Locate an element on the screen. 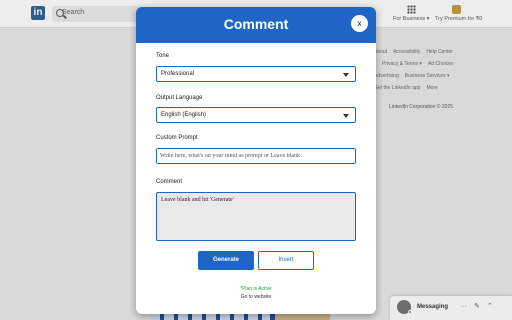 The image size is (512, 320). premium-icon is located at coordinates (456, 9).